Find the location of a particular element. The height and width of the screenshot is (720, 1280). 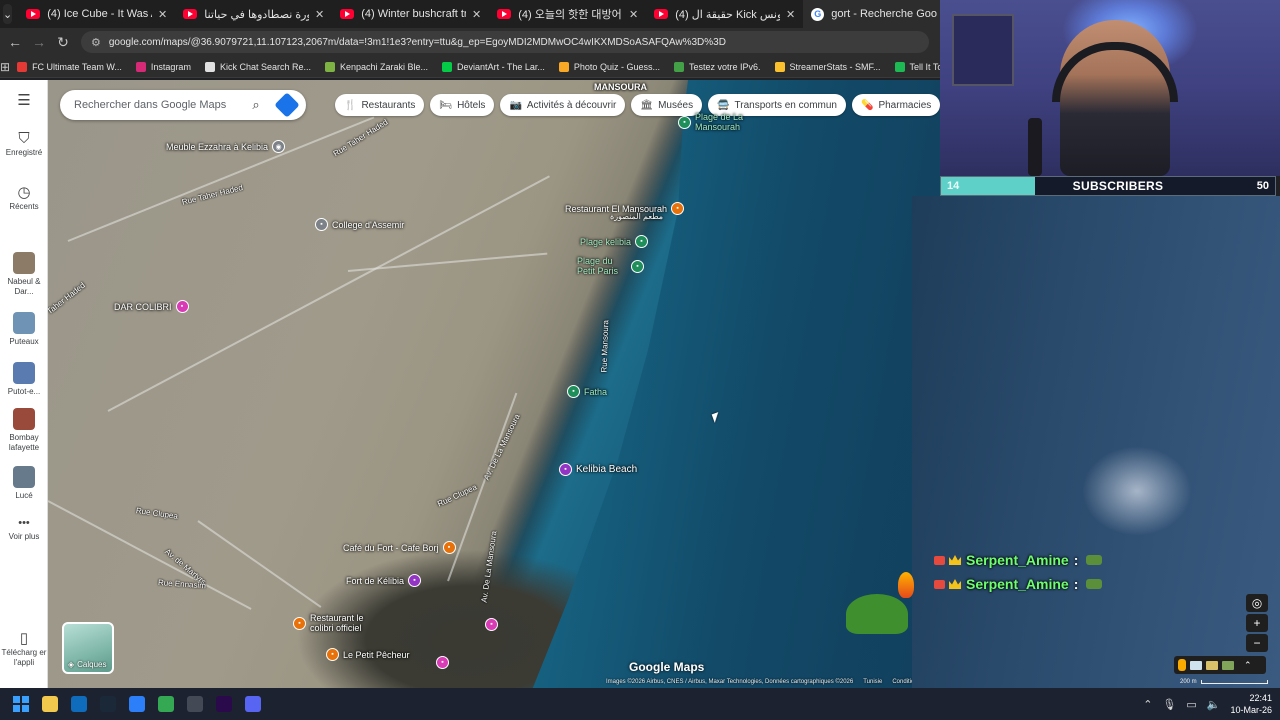

flame-icon is located at coordinates (906, 585).